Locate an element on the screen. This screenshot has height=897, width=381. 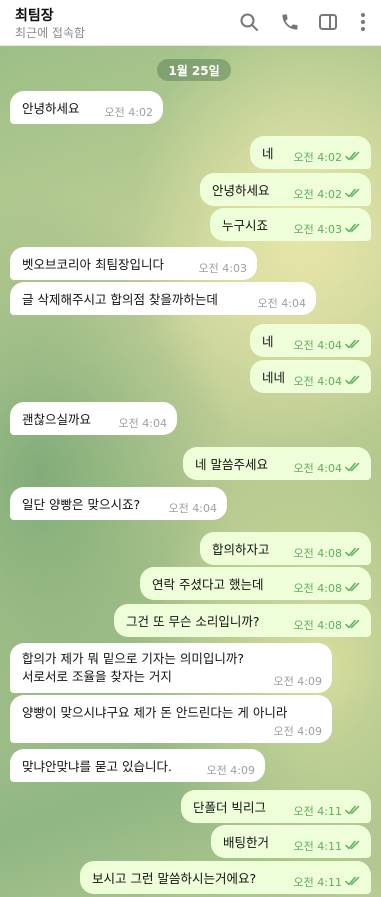
incoming-message: 벳오브코리아 최팀장입니다 오전 4:03 is located at coordinates (133, 263).